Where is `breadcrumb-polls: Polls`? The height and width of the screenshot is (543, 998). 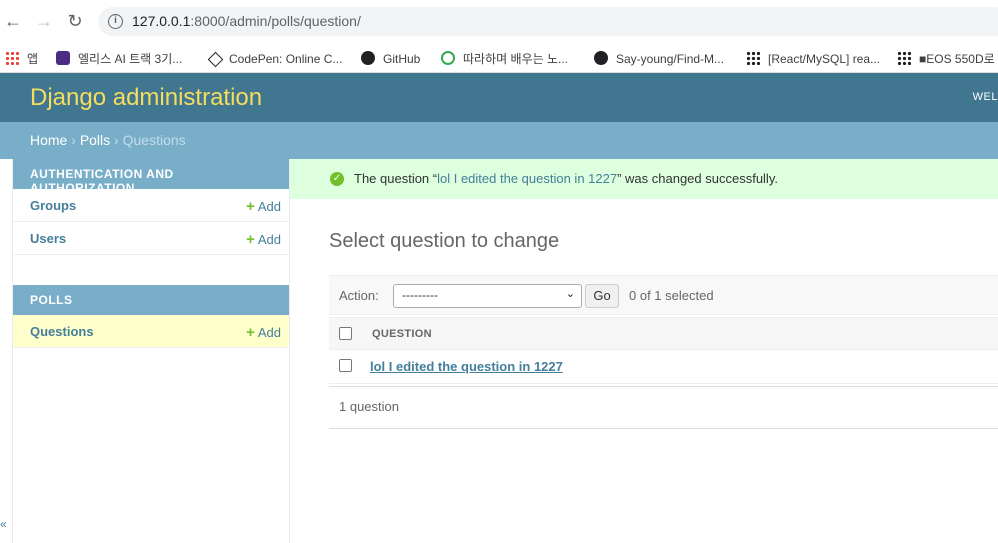
breadcrumb-polls: Polls is located at coordinates (95, 140).